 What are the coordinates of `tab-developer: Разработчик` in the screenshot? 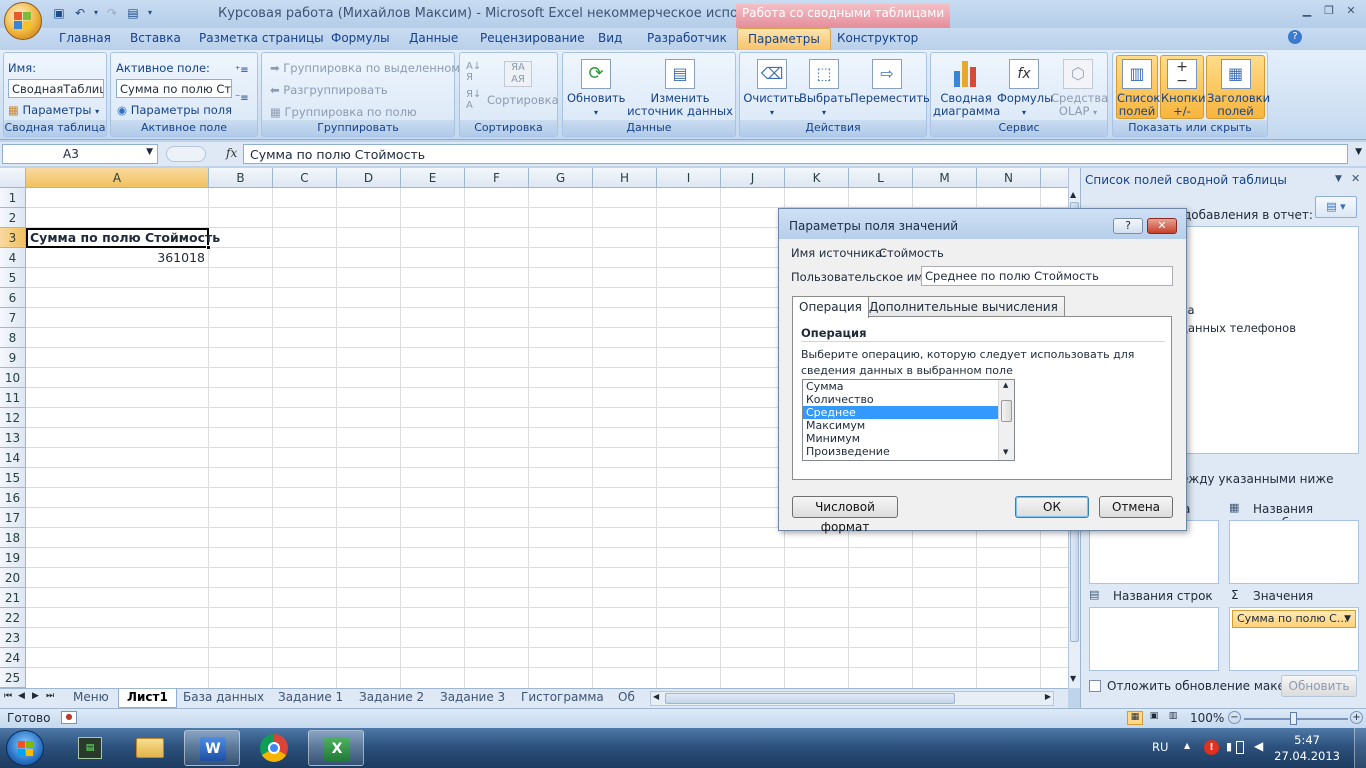 It's located at (687, 38).